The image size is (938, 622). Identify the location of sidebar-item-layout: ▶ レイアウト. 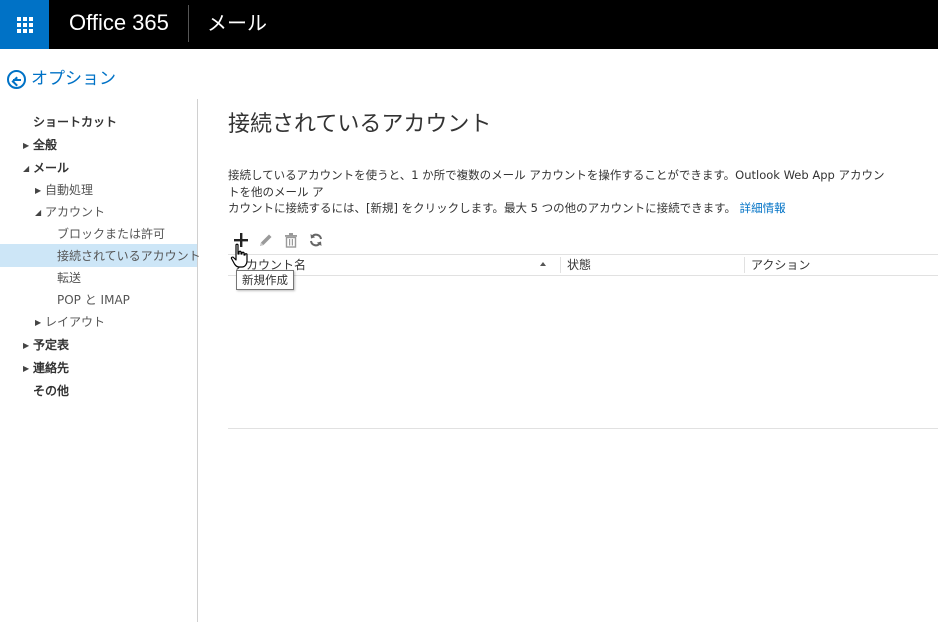
(70, 322).